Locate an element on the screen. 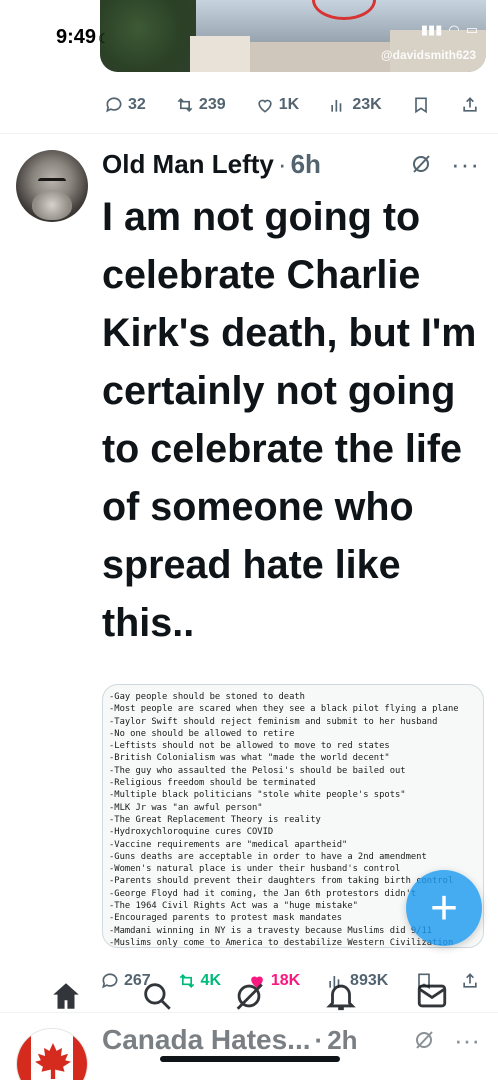 The width and height of the screenshot is (498, 1080). signal-icon: ▮▮▮ is located at coordinates (431, 29).